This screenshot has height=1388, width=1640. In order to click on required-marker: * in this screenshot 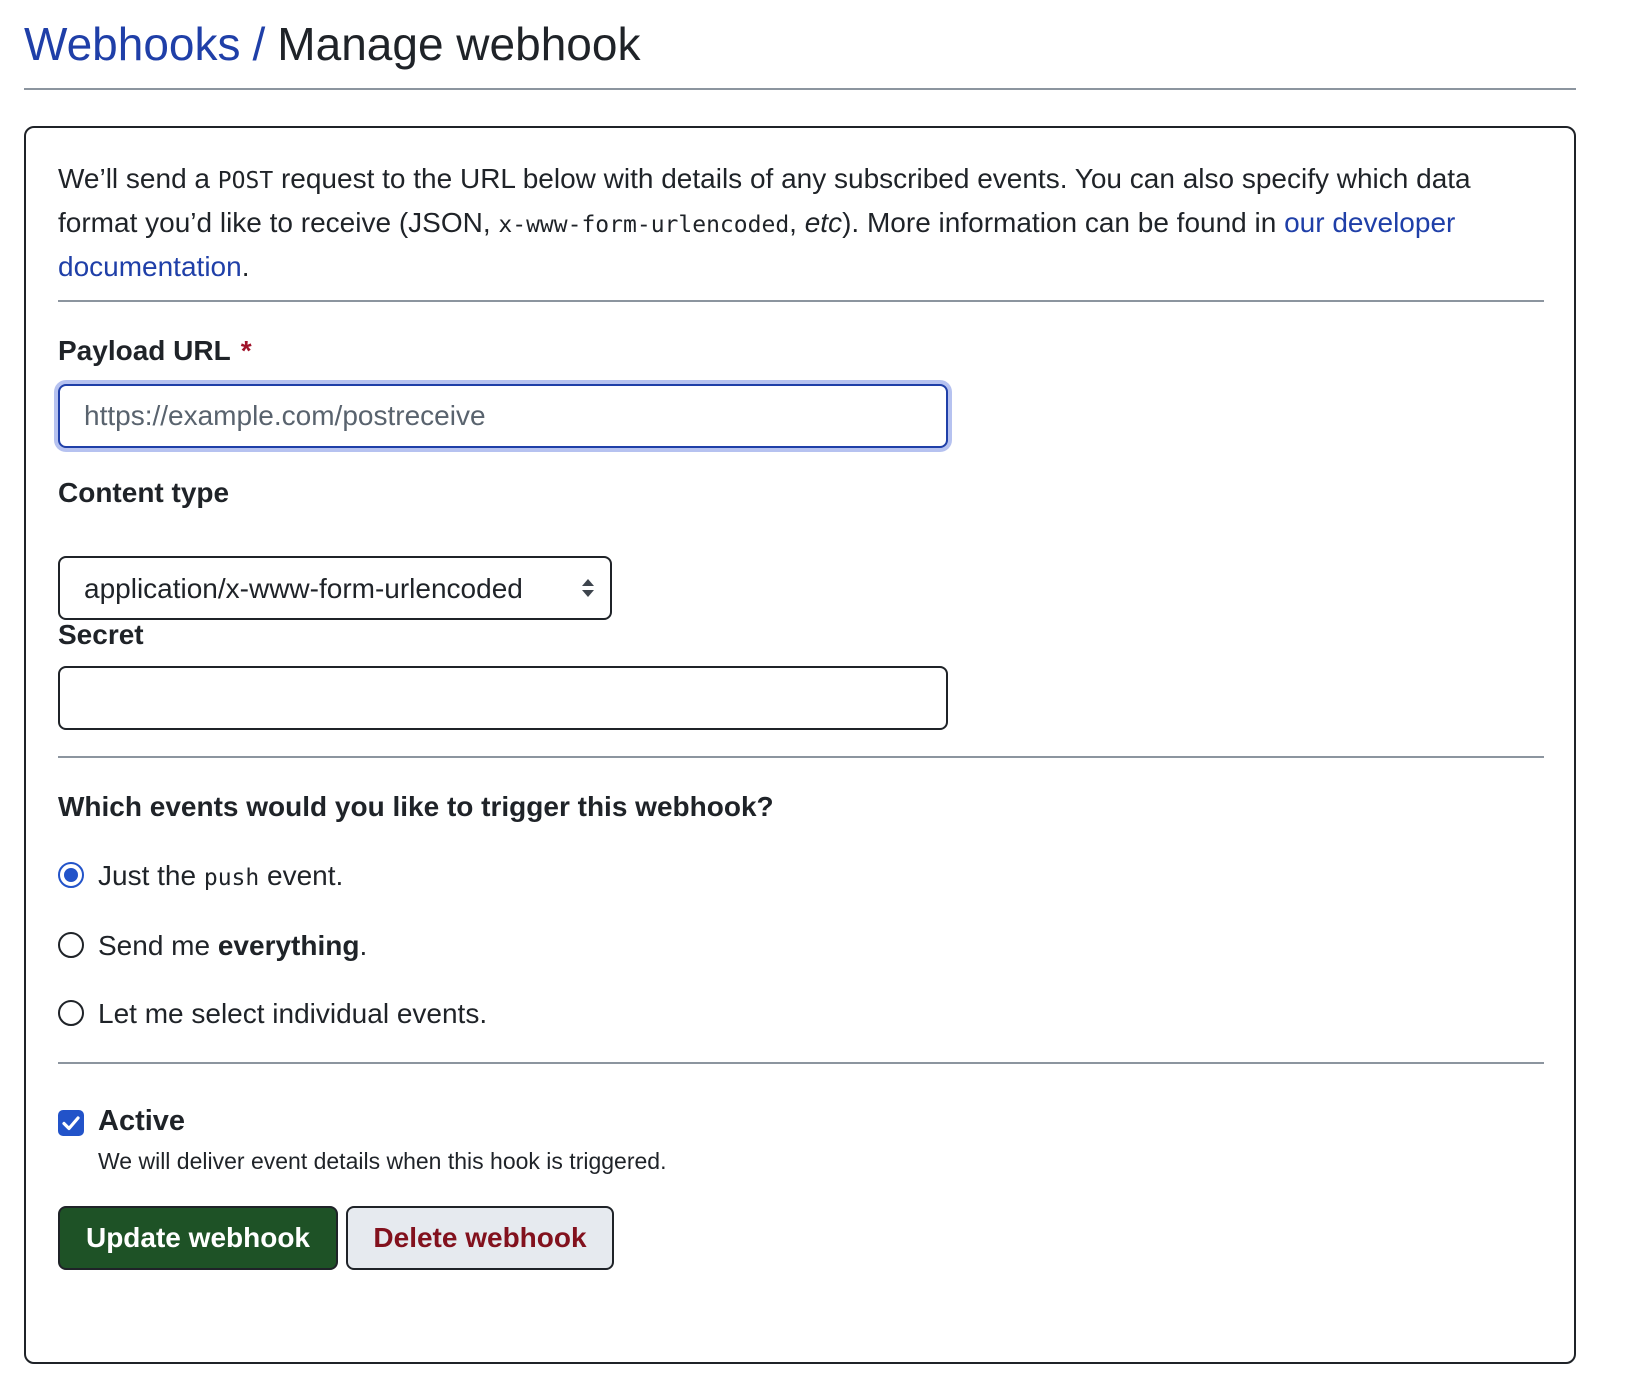, I will do `click(246, 350)`.